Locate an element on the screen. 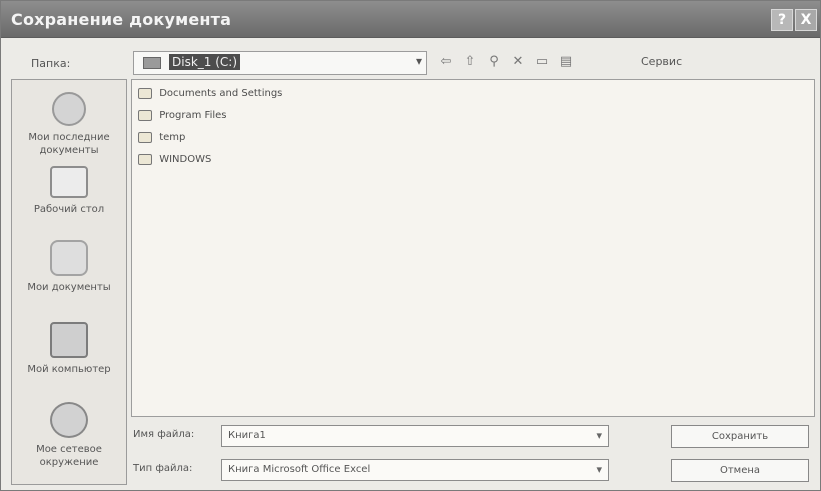 This screenshot has width=821, height=491. place-network: Мое сетевое окружение is located at coordinates (69, 435).